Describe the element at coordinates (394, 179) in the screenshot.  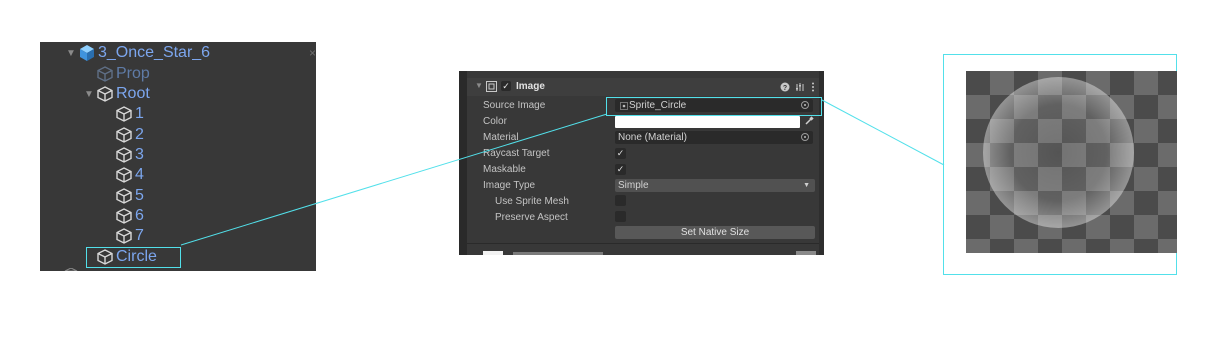
I see `connector-line-hierarchy-to-inspector` at that location.